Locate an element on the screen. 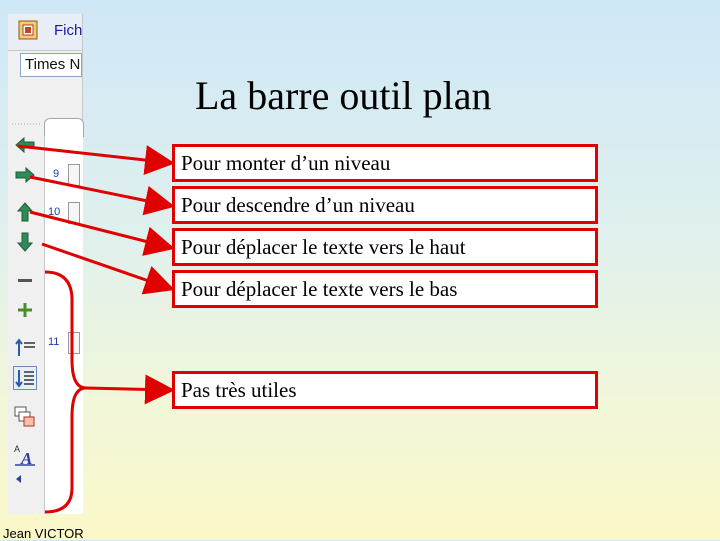 This screenshot has width=720, height=541. callout-not-useful: Pas très utiles is located at coordinates (385, 390).